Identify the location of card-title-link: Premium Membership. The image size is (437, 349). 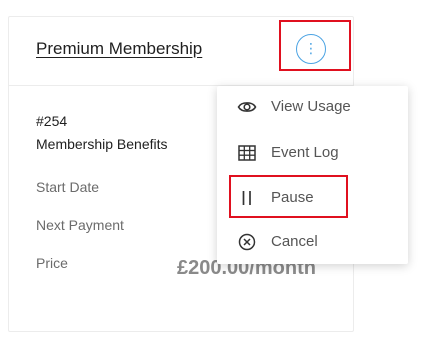
(119, 49).